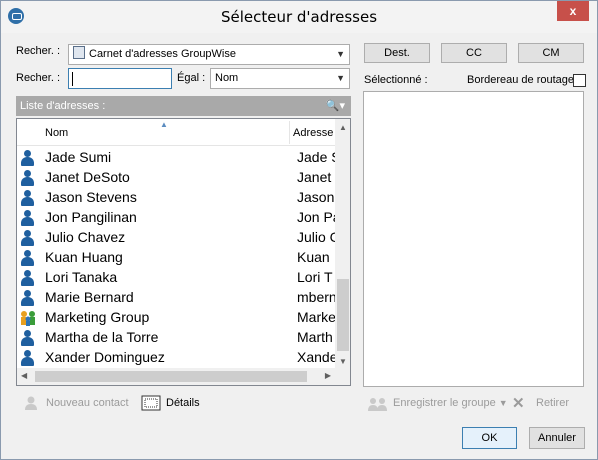  Describe the element at coordinates (176, 238) in the screenshot. I see `table-row: Julio Chavez Julio C` at that location.